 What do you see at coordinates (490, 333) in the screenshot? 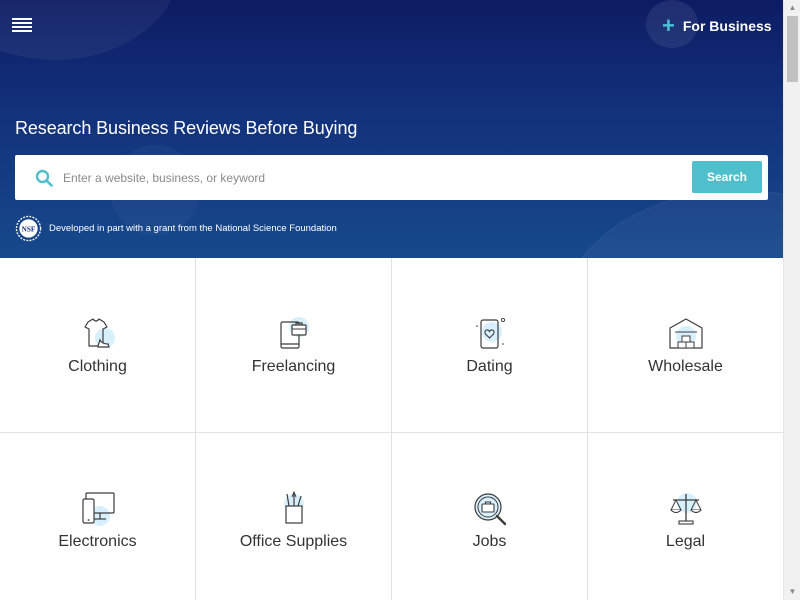
I see `dating-icon` at bounding box center [490, 333].